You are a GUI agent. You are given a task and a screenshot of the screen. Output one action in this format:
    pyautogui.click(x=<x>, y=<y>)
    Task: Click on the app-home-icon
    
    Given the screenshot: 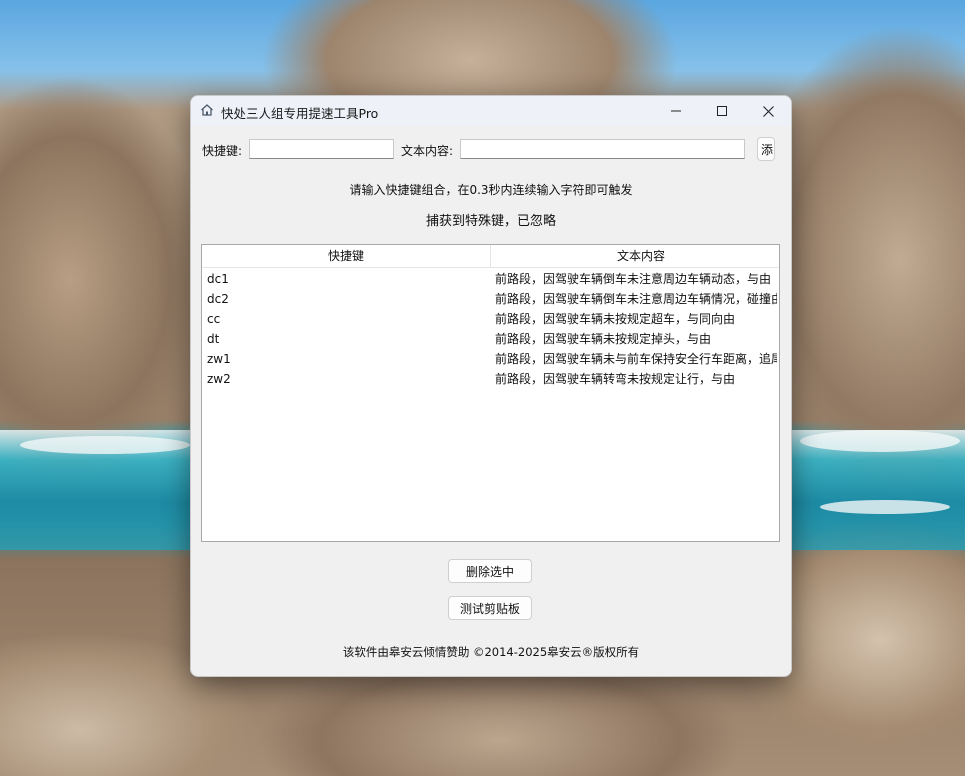 What is the action you would take?
    pyautogui.click(x=207, y=110)
    